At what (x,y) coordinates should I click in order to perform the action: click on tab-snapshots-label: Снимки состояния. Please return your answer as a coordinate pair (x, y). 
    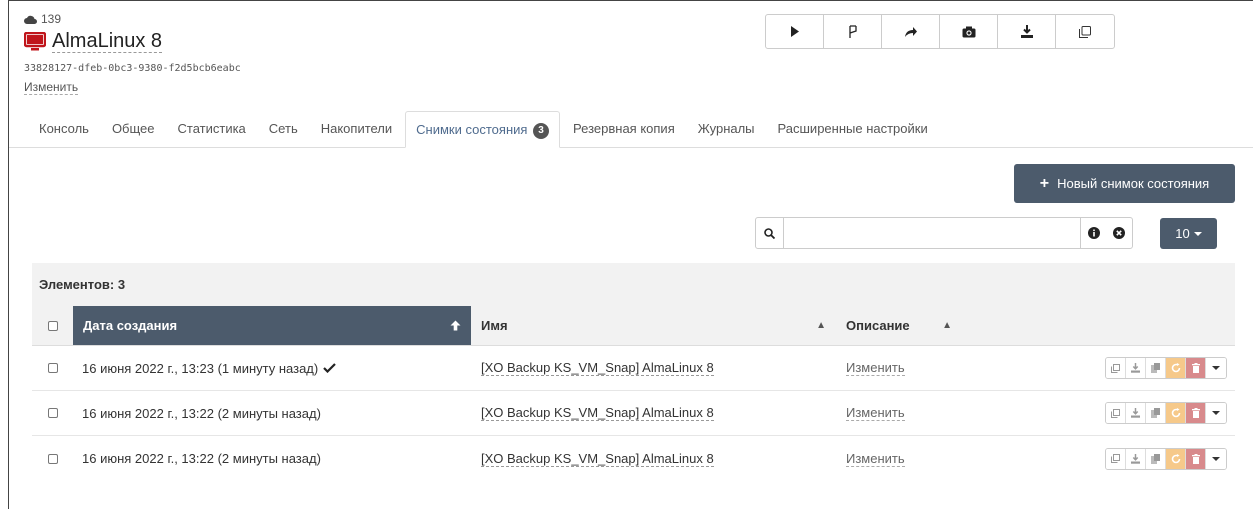
    Looking at the image, I should click on (472, 129).